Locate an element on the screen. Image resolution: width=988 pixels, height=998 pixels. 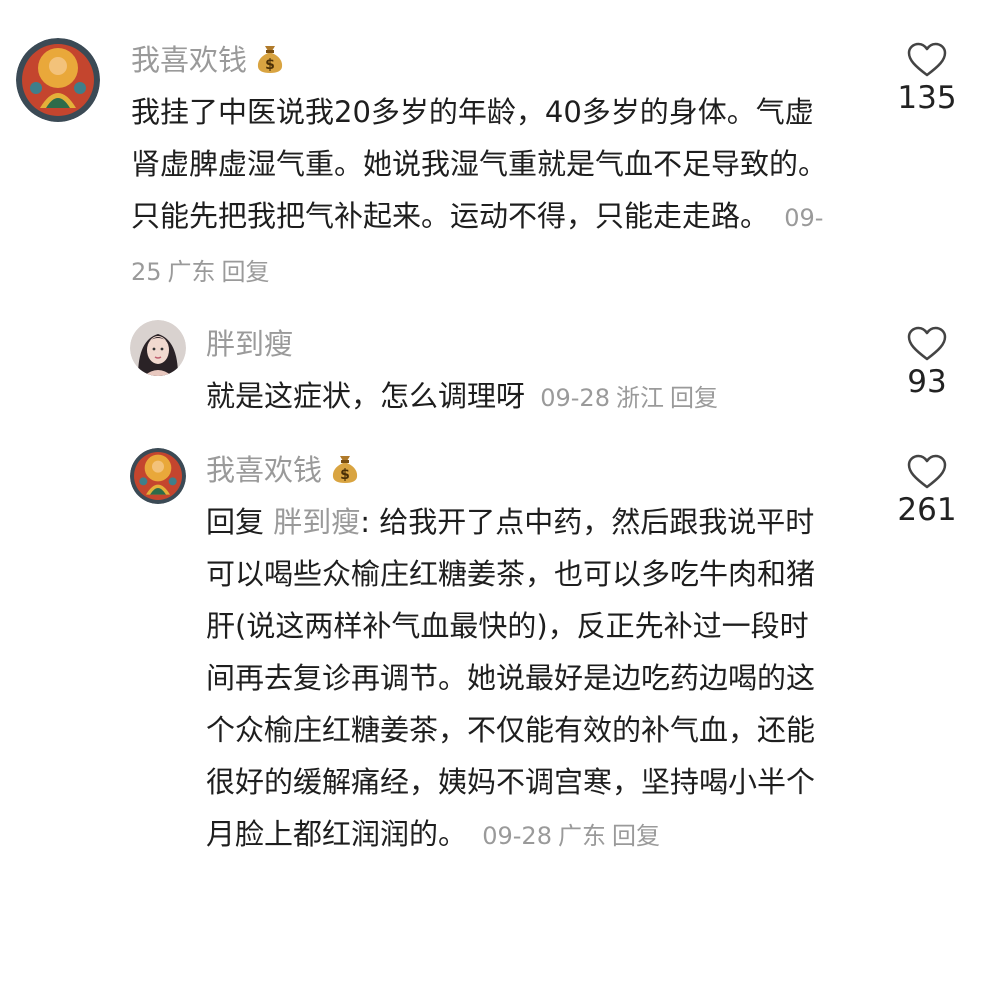
comment-meta: 09-28 广东 回复 is located at coordinates (574, 836).